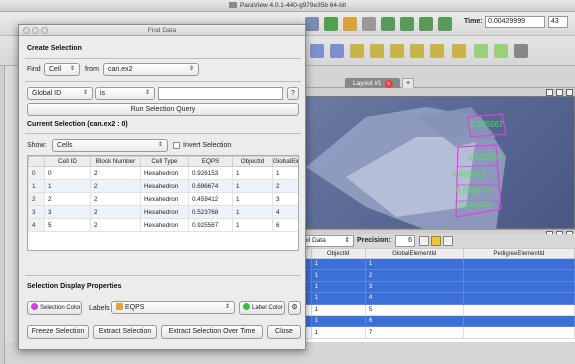 This screenshot has width=575, height=364. What do you see at coordinates (47, 93) in the screenshot?
I see `query-field-value: Global ID` at bounding box center [47, 93].